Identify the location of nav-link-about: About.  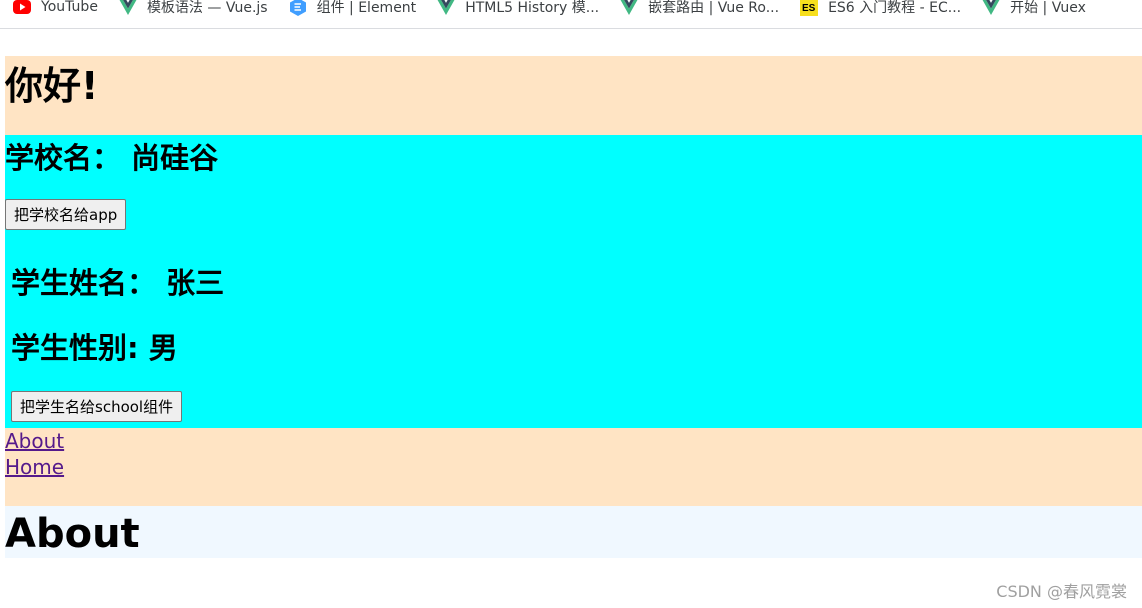
(34, 441).